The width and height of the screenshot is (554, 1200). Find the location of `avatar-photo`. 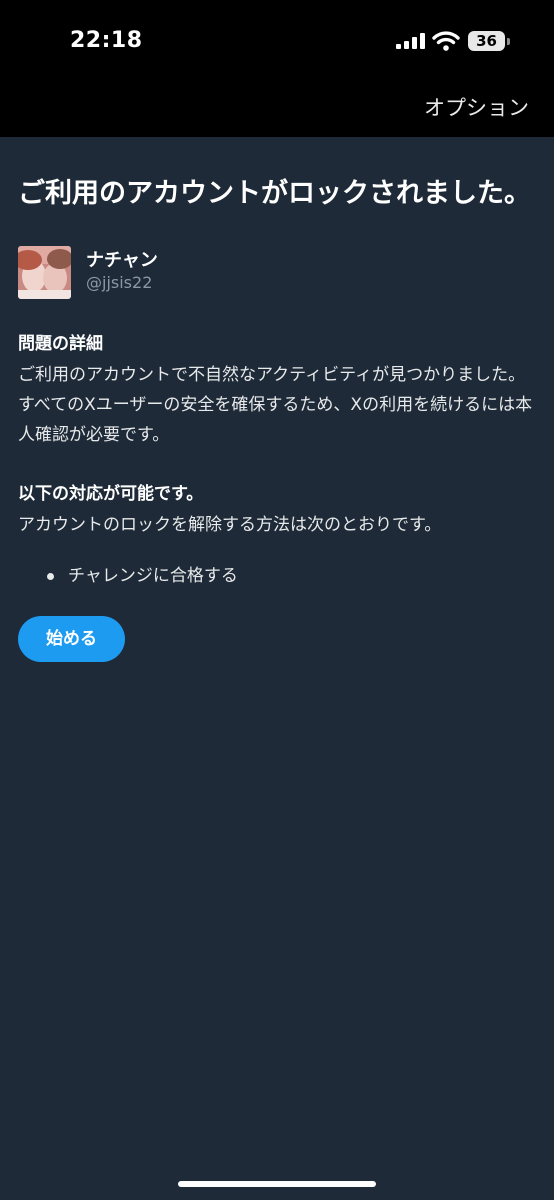

avatar-photo is located at coordinates (44, 272).